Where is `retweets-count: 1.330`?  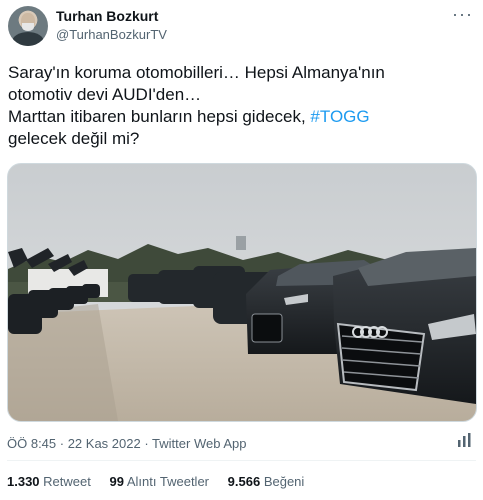
retweets-count: 1.330 is located at coordinates (23, 481).